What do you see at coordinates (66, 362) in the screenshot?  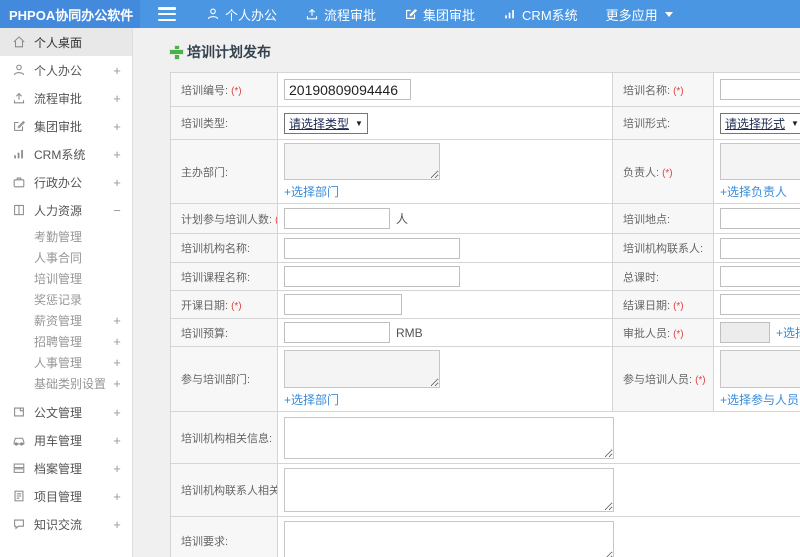 I see `sidebar-item-personnel: 人事管理 +` at bounding box center [66, 362].